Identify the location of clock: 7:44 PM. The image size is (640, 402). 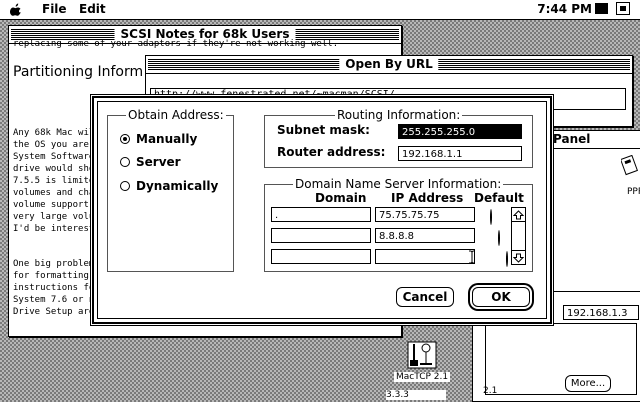
(564, 9).